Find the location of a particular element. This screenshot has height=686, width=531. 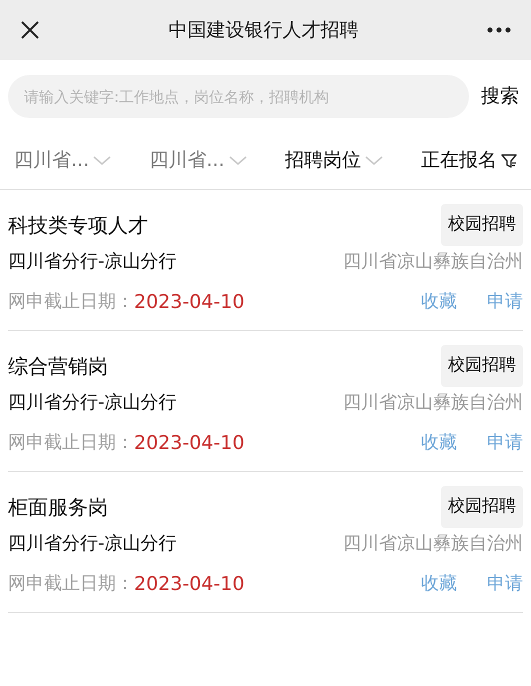

job-title: 综合营销岗 is located at coordinates (58, 365).